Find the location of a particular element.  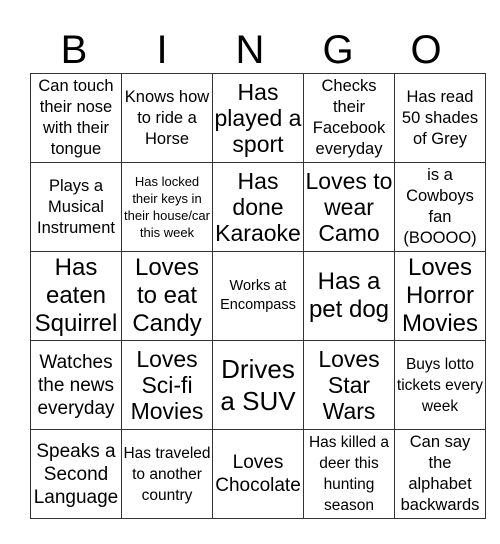

bingo-cell: Has traveled to another country is located at coordinates (167, 474).